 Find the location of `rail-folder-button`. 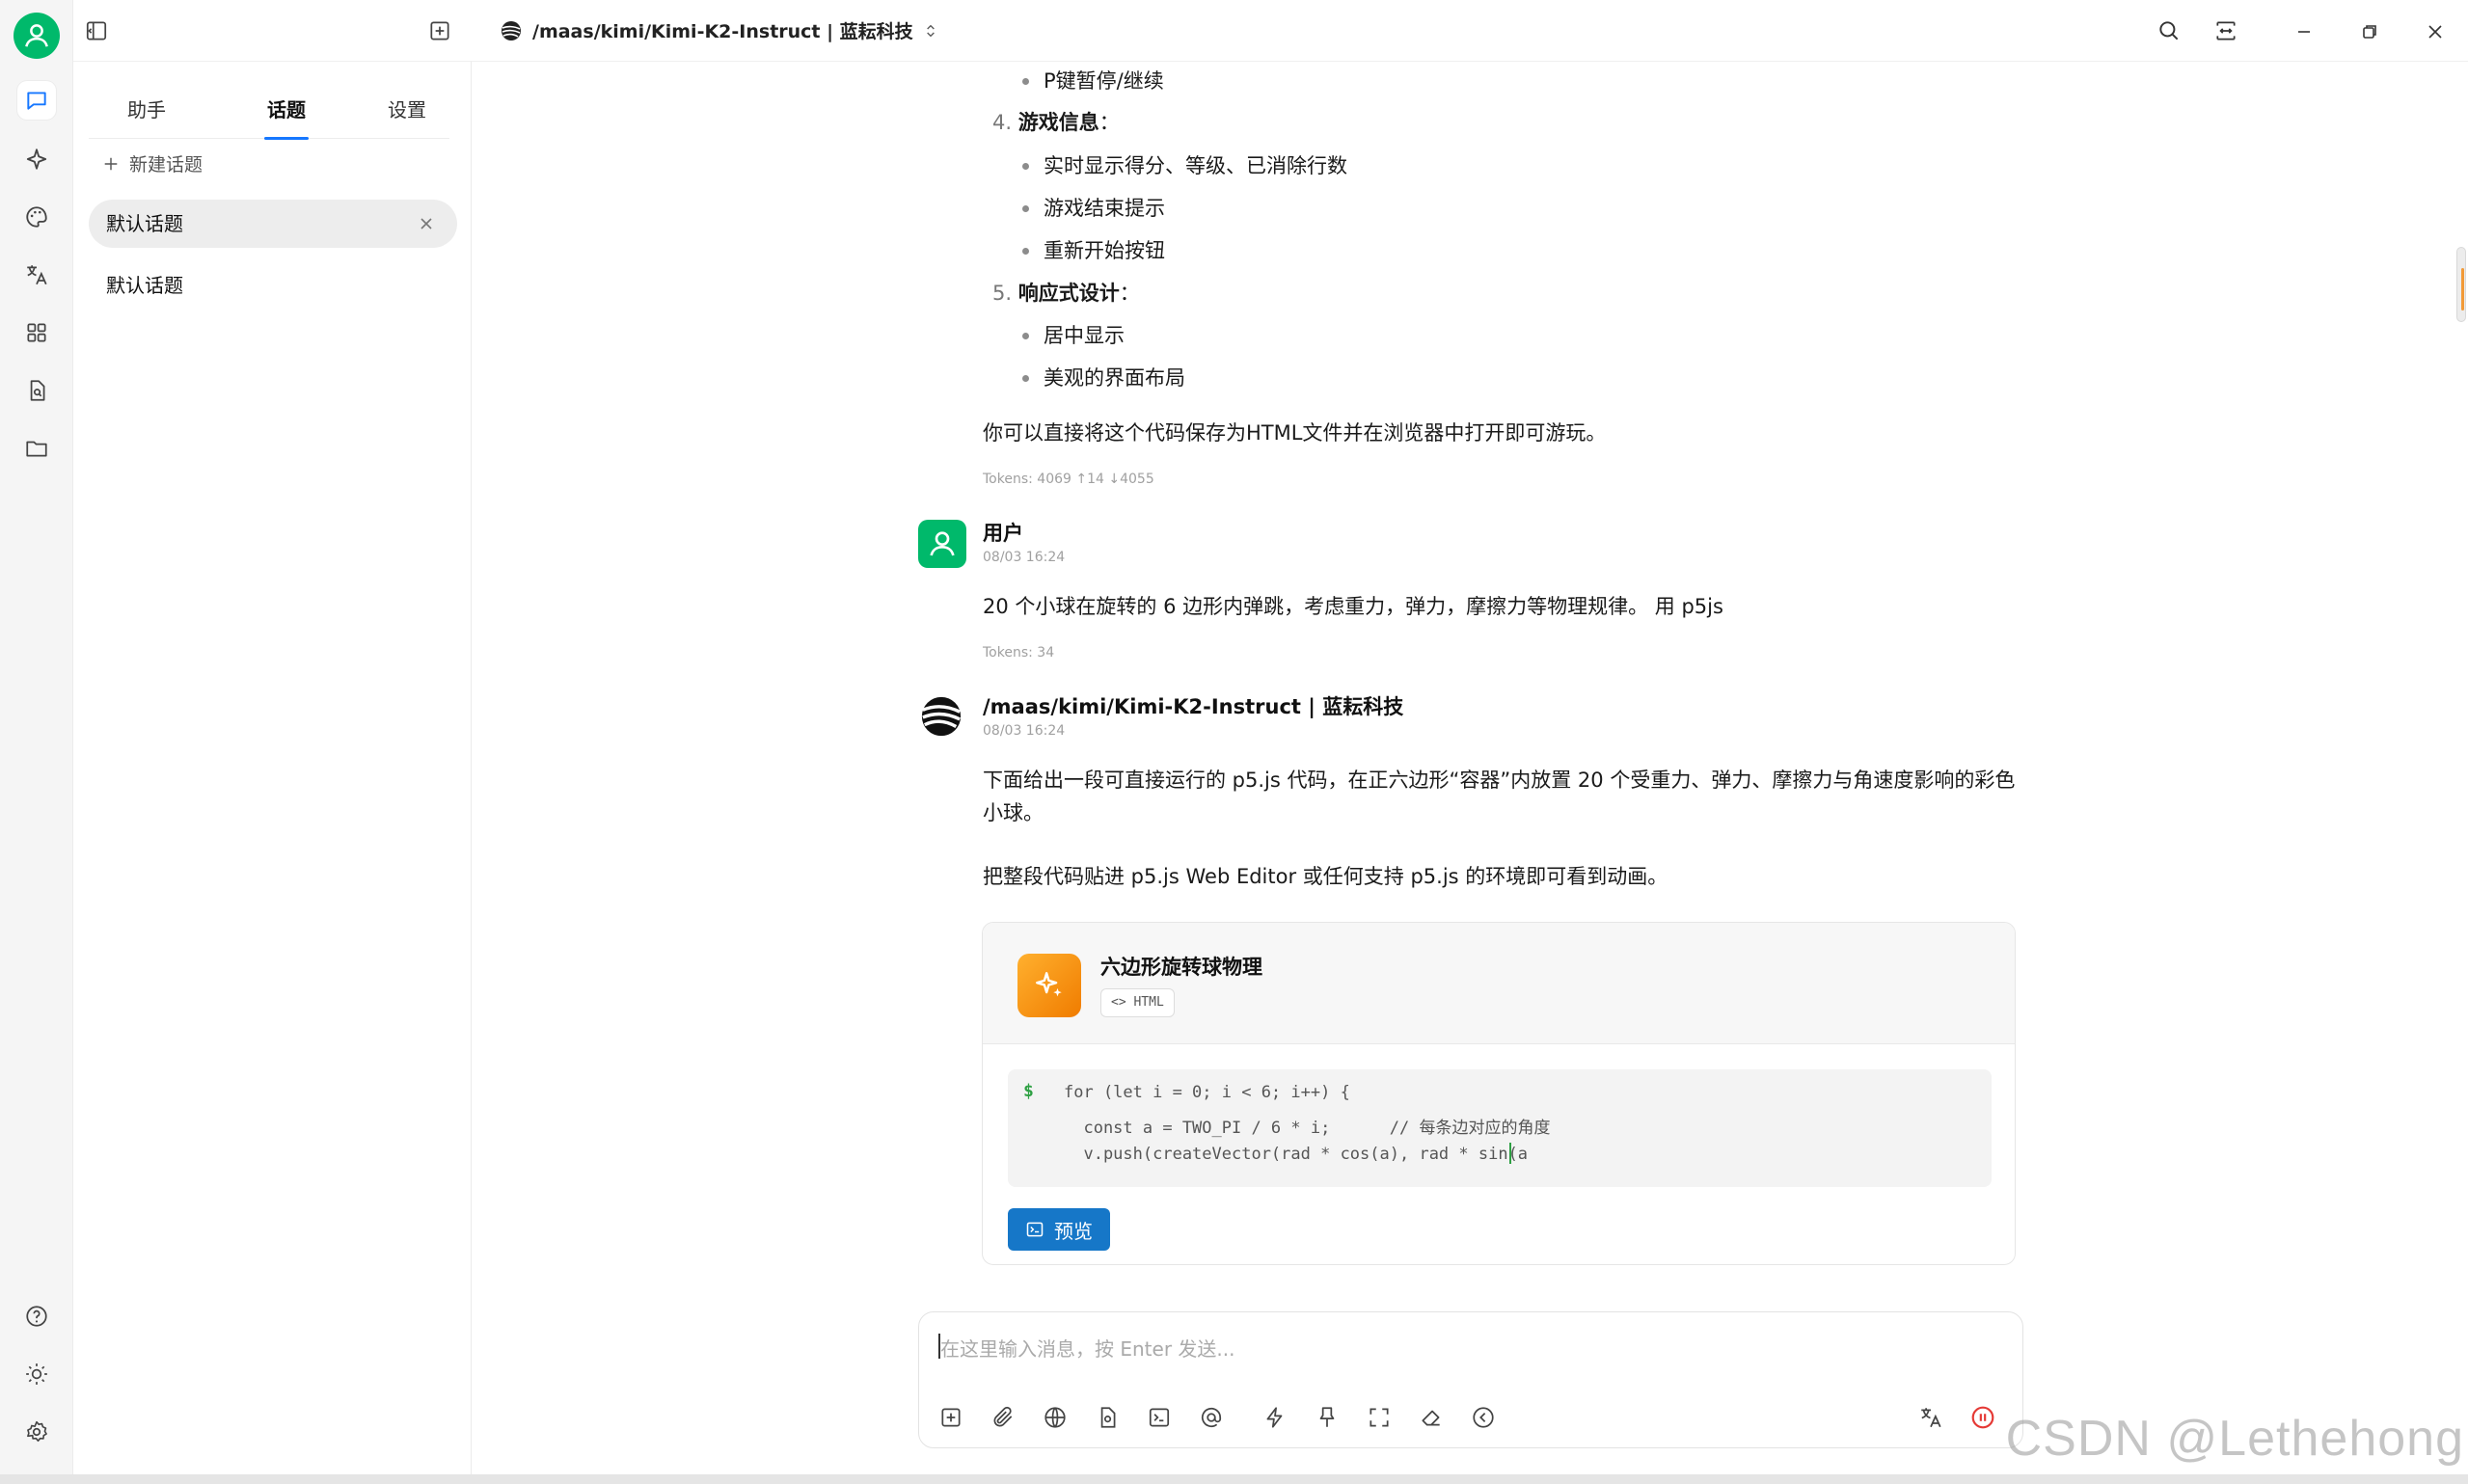

rail-folder-button is located at coordinates (36, 448).